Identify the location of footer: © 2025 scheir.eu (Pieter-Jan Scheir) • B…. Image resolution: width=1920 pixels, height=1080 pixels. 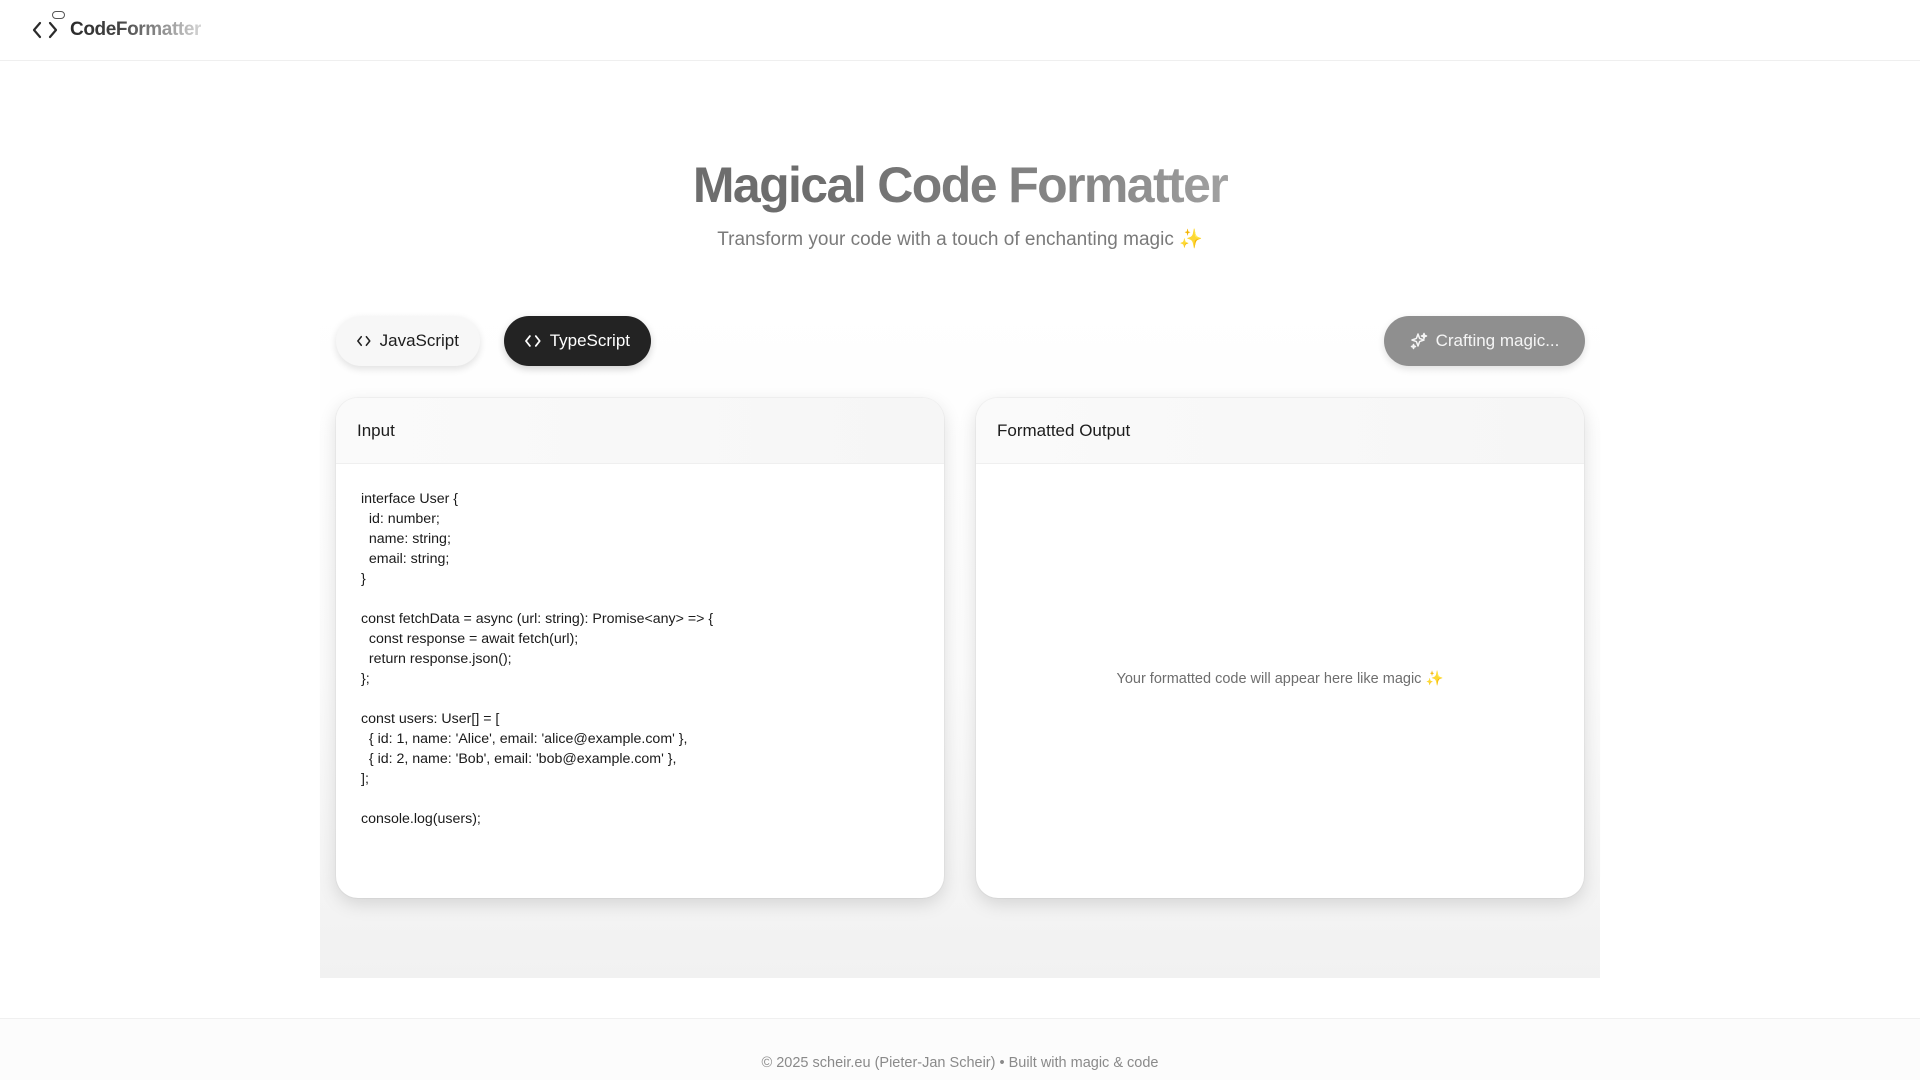
(960, 1049).